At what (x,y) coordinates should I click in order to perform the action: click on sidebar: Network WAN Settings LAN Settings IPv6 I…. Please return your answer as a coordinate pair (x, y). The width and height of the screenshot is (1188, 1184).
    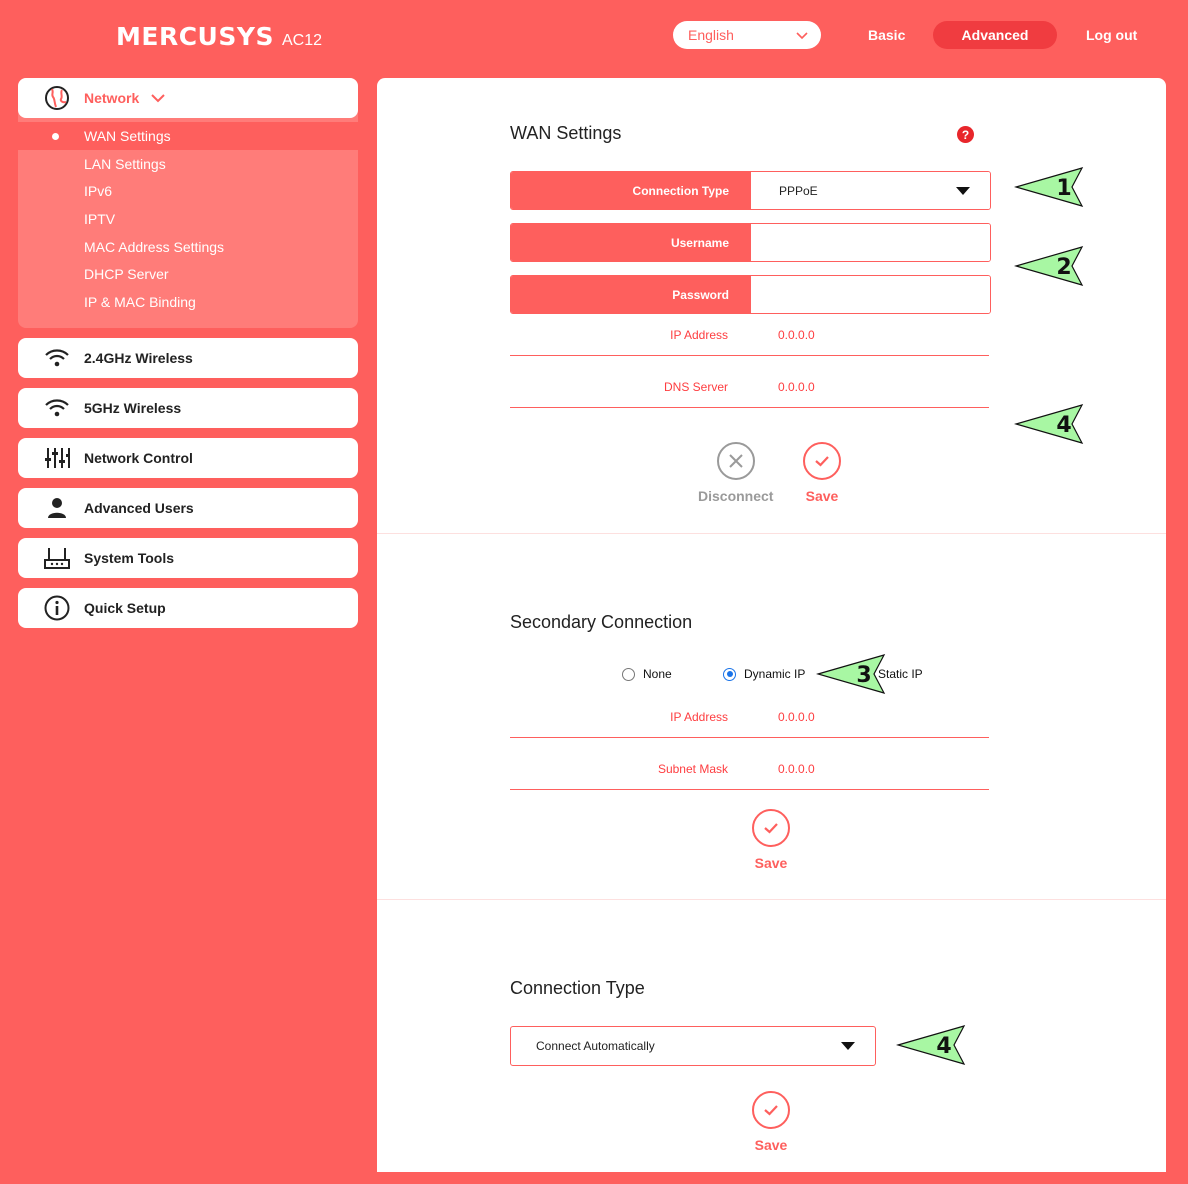
    Looking at the image, I should click on (188, 358).